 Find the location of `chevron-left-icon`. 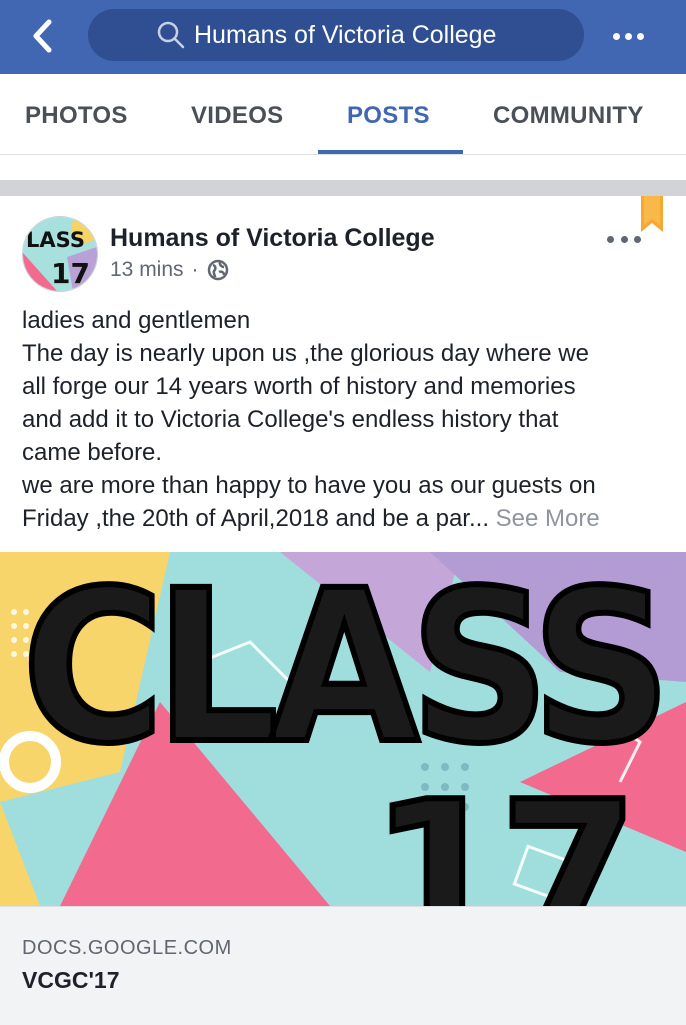

chevron-left-icon is located at coordinates (42, 36).